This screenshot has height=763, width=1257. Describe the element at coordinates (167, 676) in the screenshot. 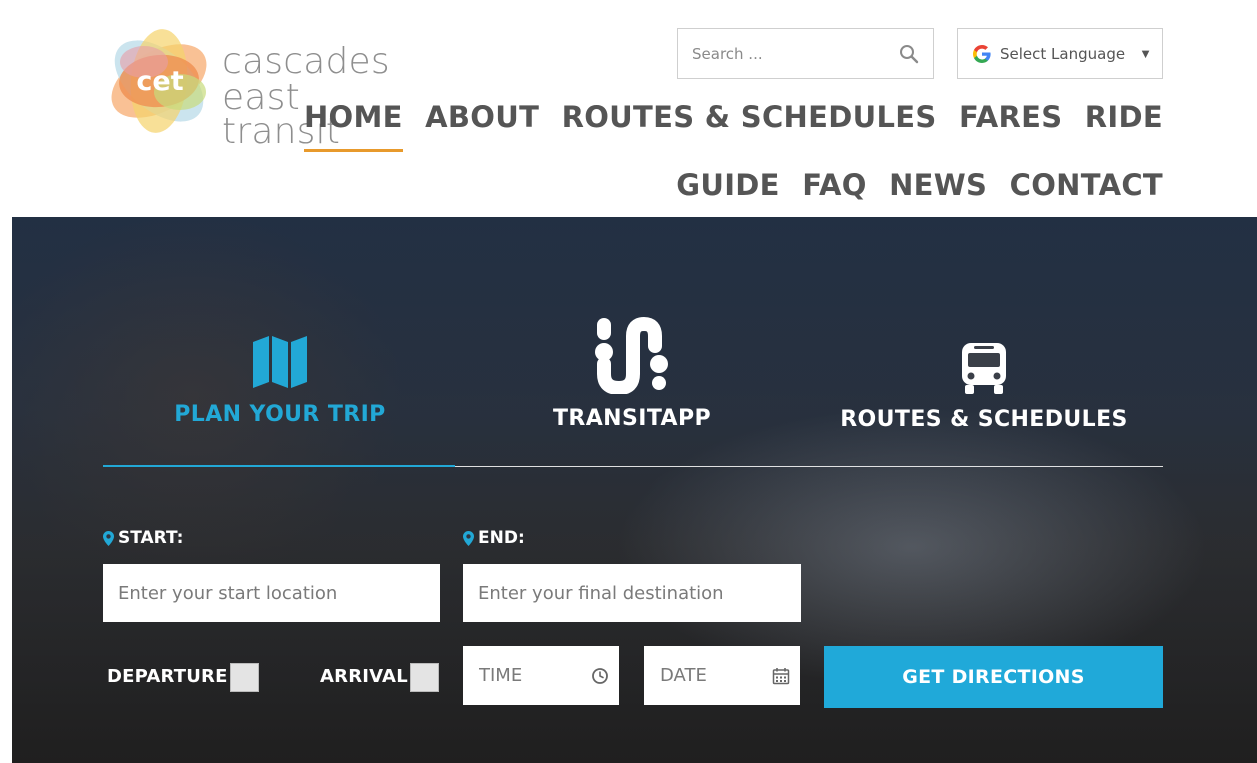

I see `departure-label: DEPARTURE` at that location.